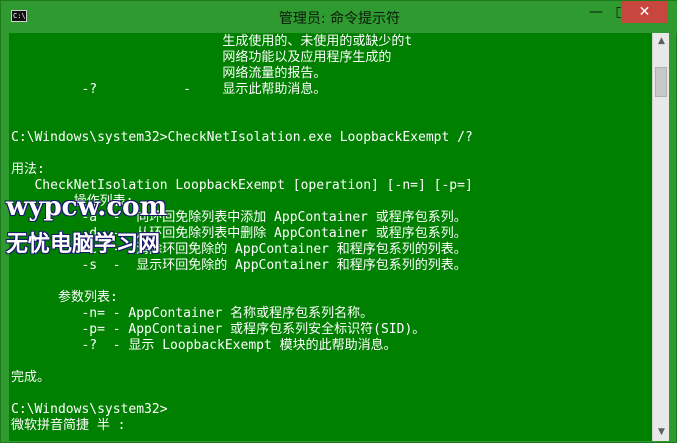  Describe the element at coordinates (83, 244) in the screenshot. I see `watermark-site-name: 无忧电脑学习网` at that location.